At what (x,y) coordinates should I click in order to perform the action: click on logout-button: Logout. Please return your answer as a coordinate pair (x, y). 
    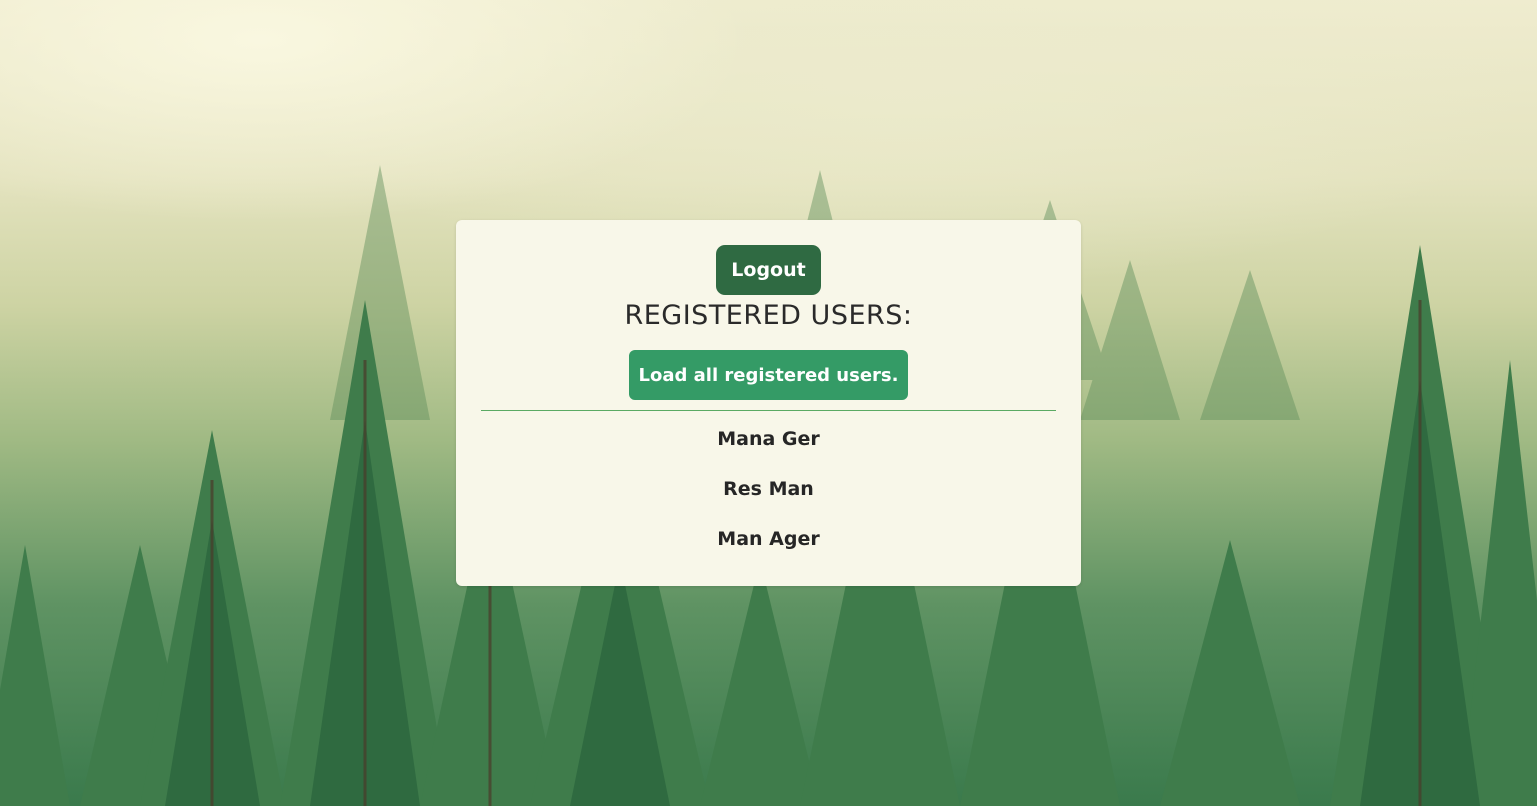
    Looking at the image, I should click on (768, 270).